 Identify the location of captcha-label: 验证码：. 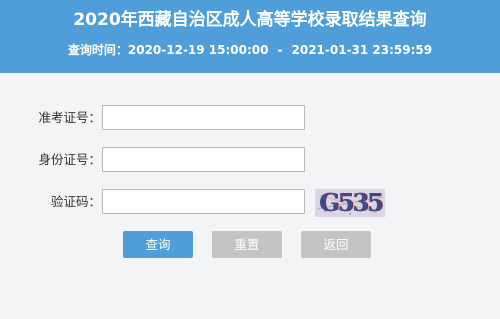
(75, 201).